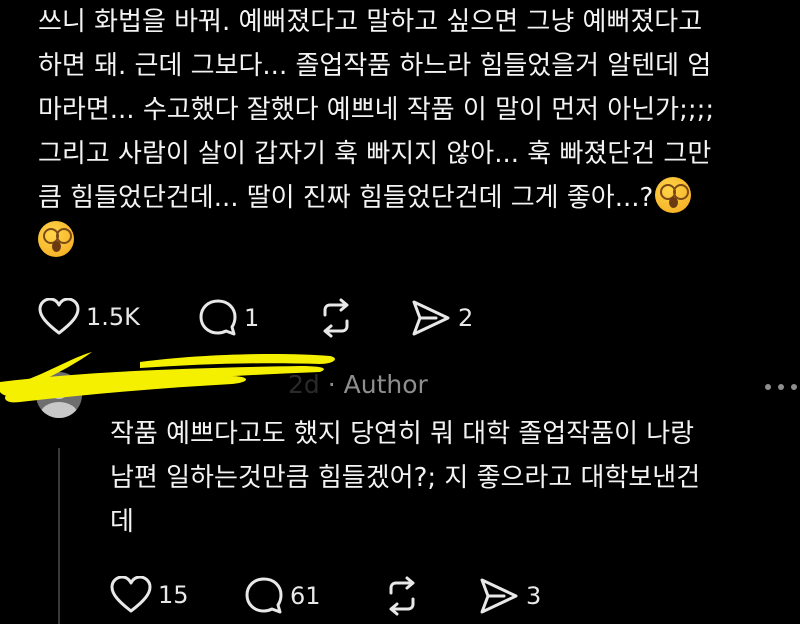 Image resolution: width=800 pixels, height=624 pixels. What do you see at coordinates (304, 384) in the screenshot?
I see `reply-timestamp-redacted: 2d` at bounding box center [304, 384].